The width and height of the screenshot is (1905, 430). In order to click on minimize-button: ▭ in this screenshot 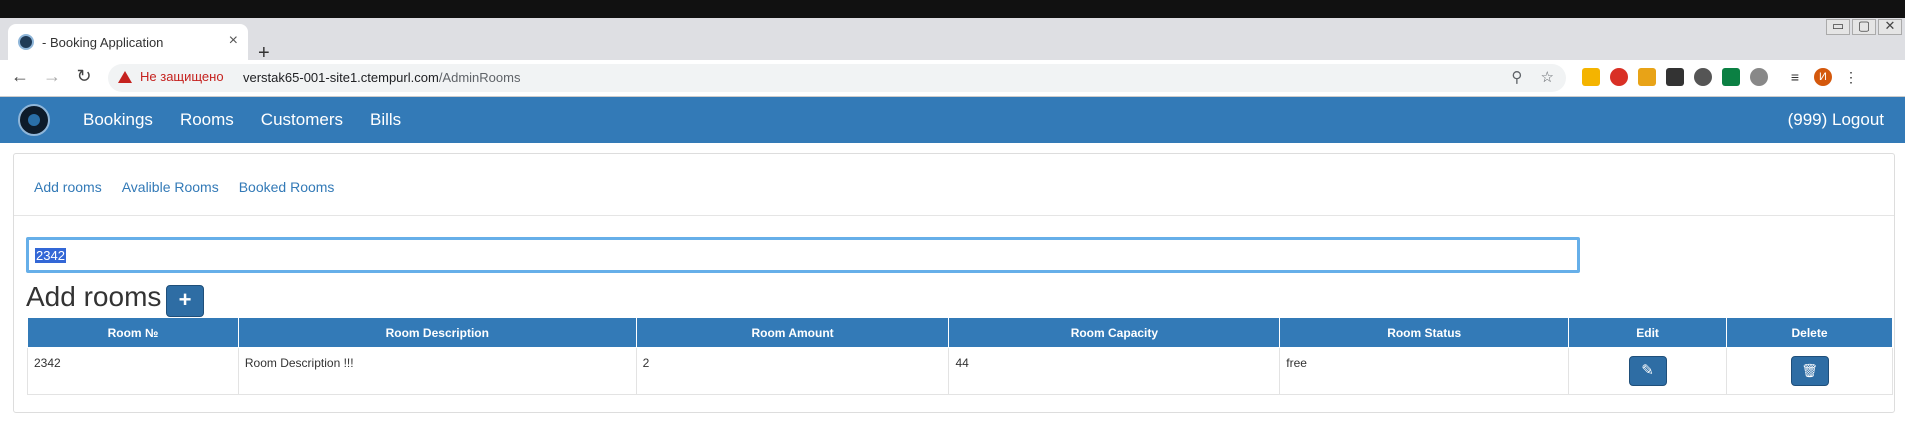, I will do `click(1838, 27)`.